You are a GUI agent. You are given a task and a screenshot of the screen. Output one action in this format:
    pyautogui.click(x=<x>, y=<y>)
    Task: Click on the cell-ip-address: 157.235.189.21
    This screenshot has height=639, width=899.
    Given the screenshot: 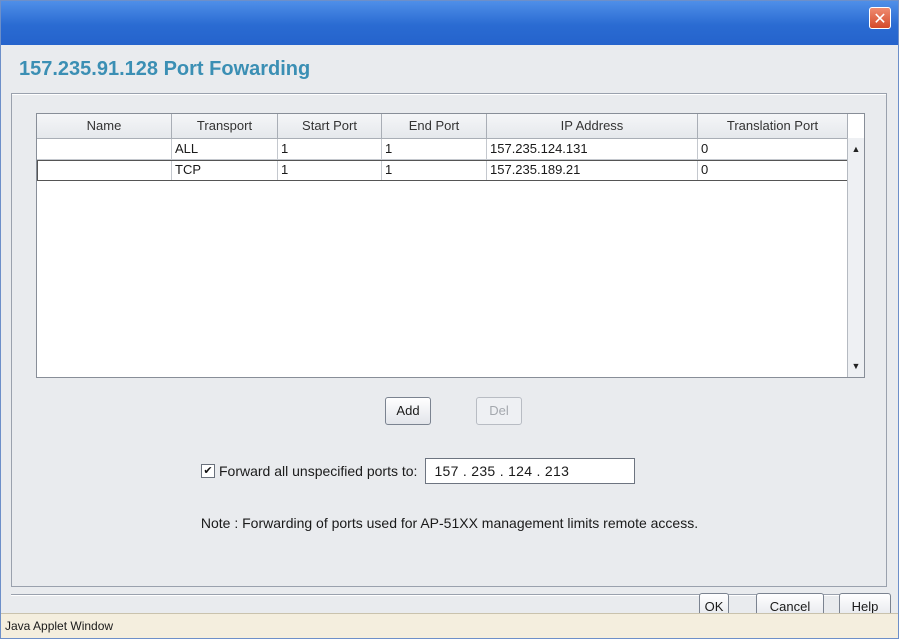 What is the action you would take?
    pyautogui.click(x=592, y=170)
    